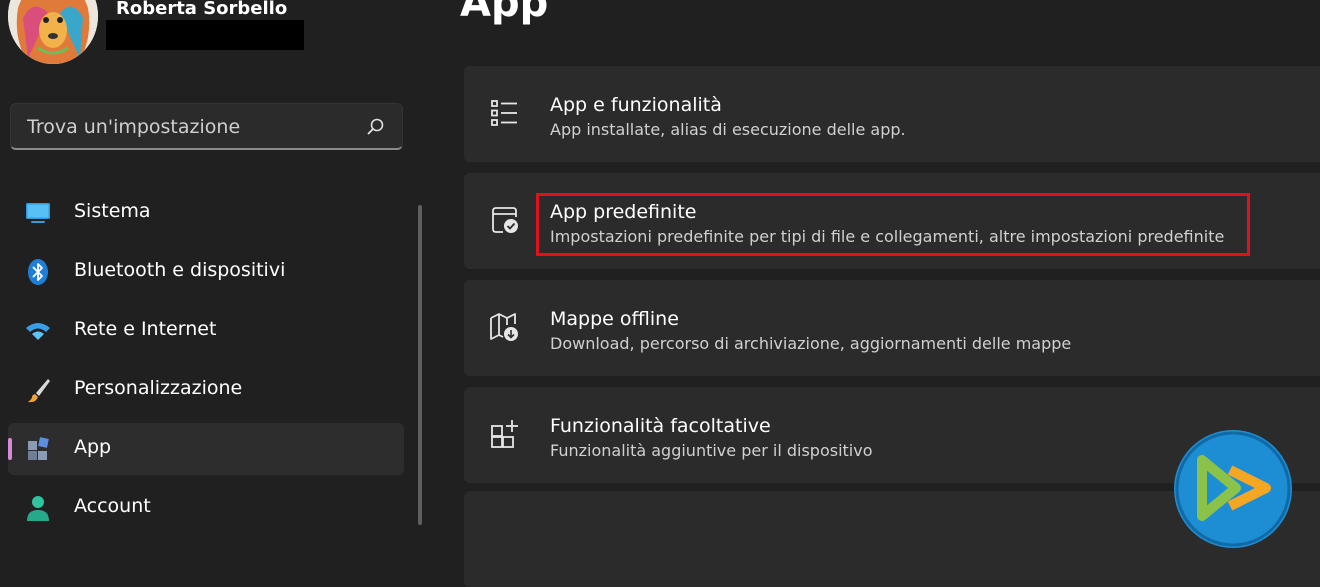  Describe the element at coordinates (420, 365) in the screenshot. I see `sidebar-scrollbar` at that location.